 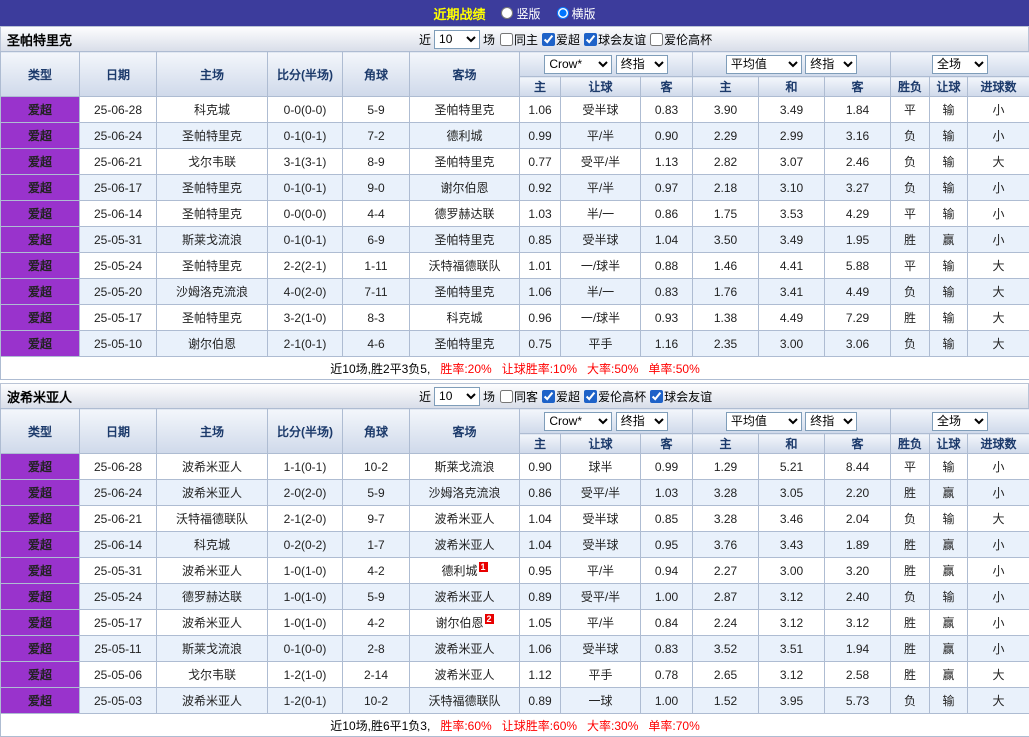 What do you see at coordinates (465, 467) in the screenshot?
I see `away-team-link: 斯莱戈流浪` at bounding box center [465, 467].